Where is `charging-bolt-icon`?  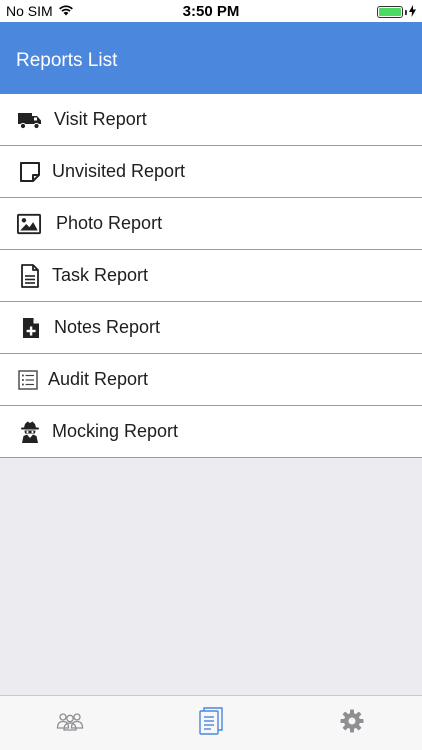 charging-bolt-icon is located at coordinates (412, 12).